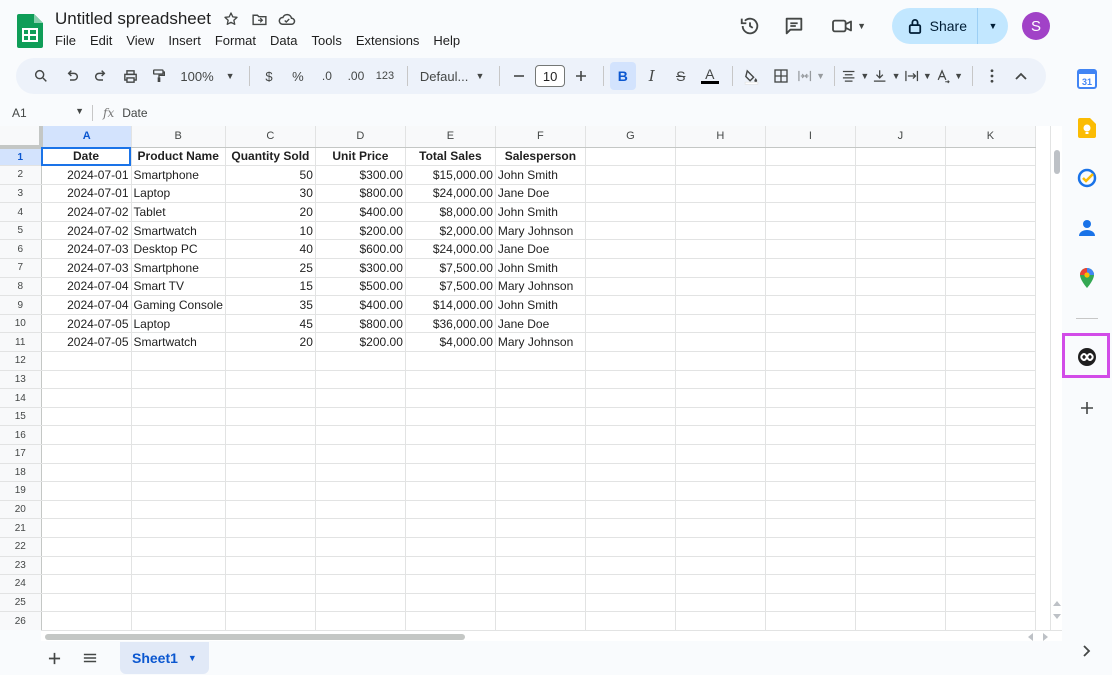 Image resolution: width=1112 pixels, height=675 pixels. What do you see at coordinates (270, 137) in the screenshot?
I see `column-header-c: C` at bounding box center [270, 137].